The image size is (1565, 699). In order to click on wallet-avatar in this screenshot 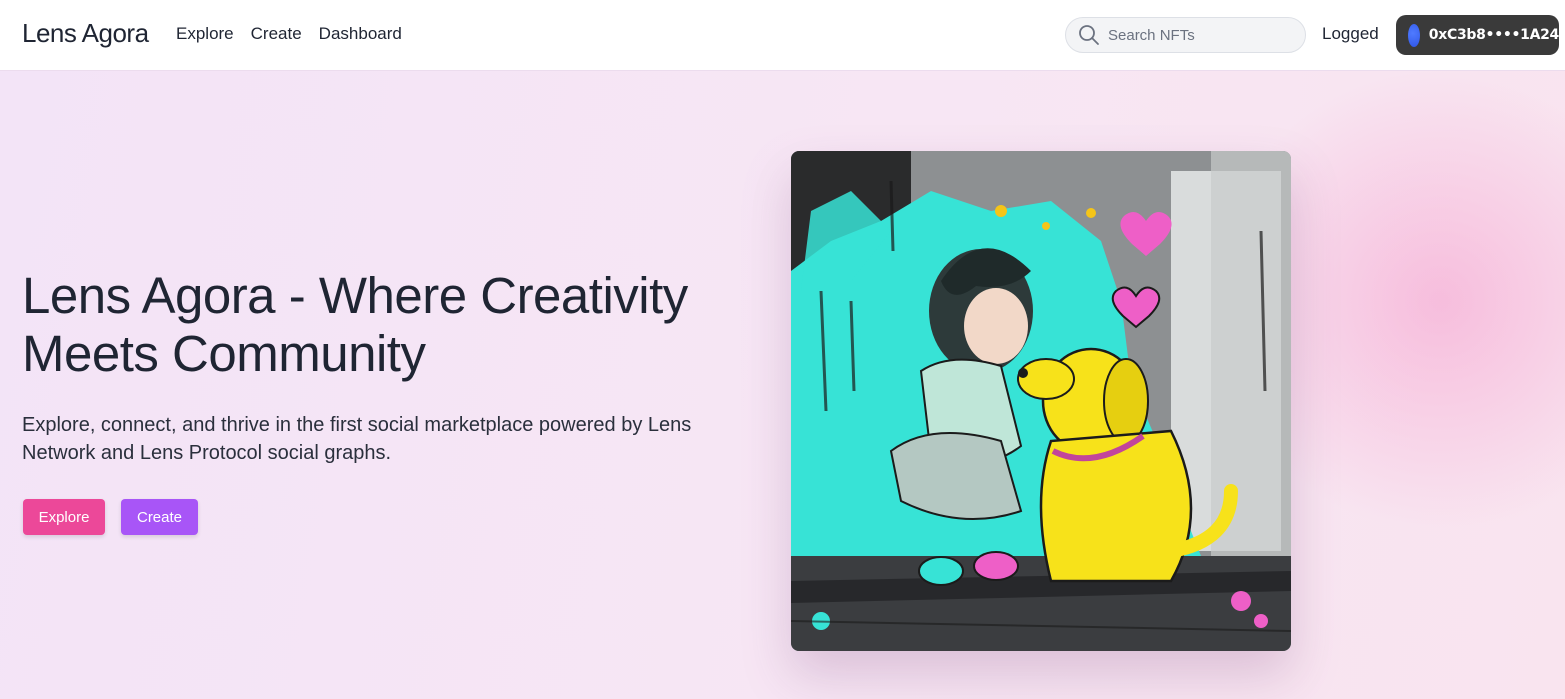, I will do `click(1414, 35)`.